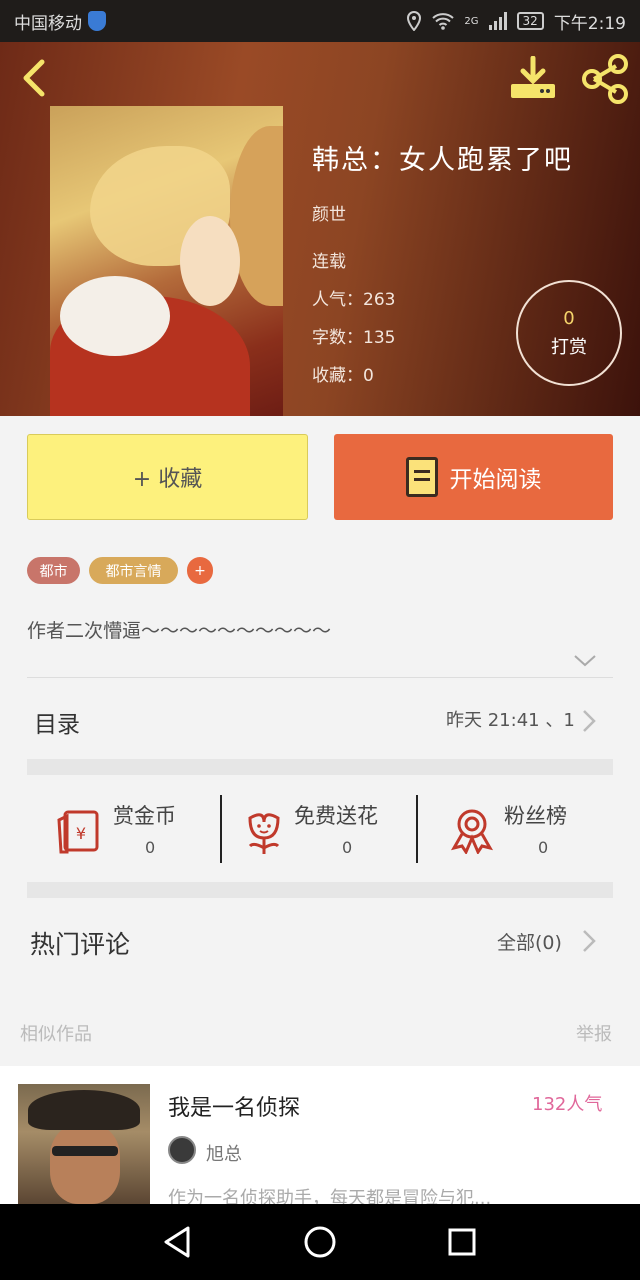  I want to click on book-author: 颜世, so click(329, 212).